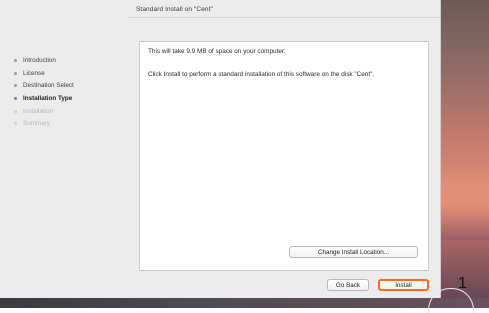 Image resolution: width=489 pixels, height=313 pixels. What do you see at coordinates (38, 111) in the screenshot?
I see `step-label: Installation` at bounding box center [38, 111].